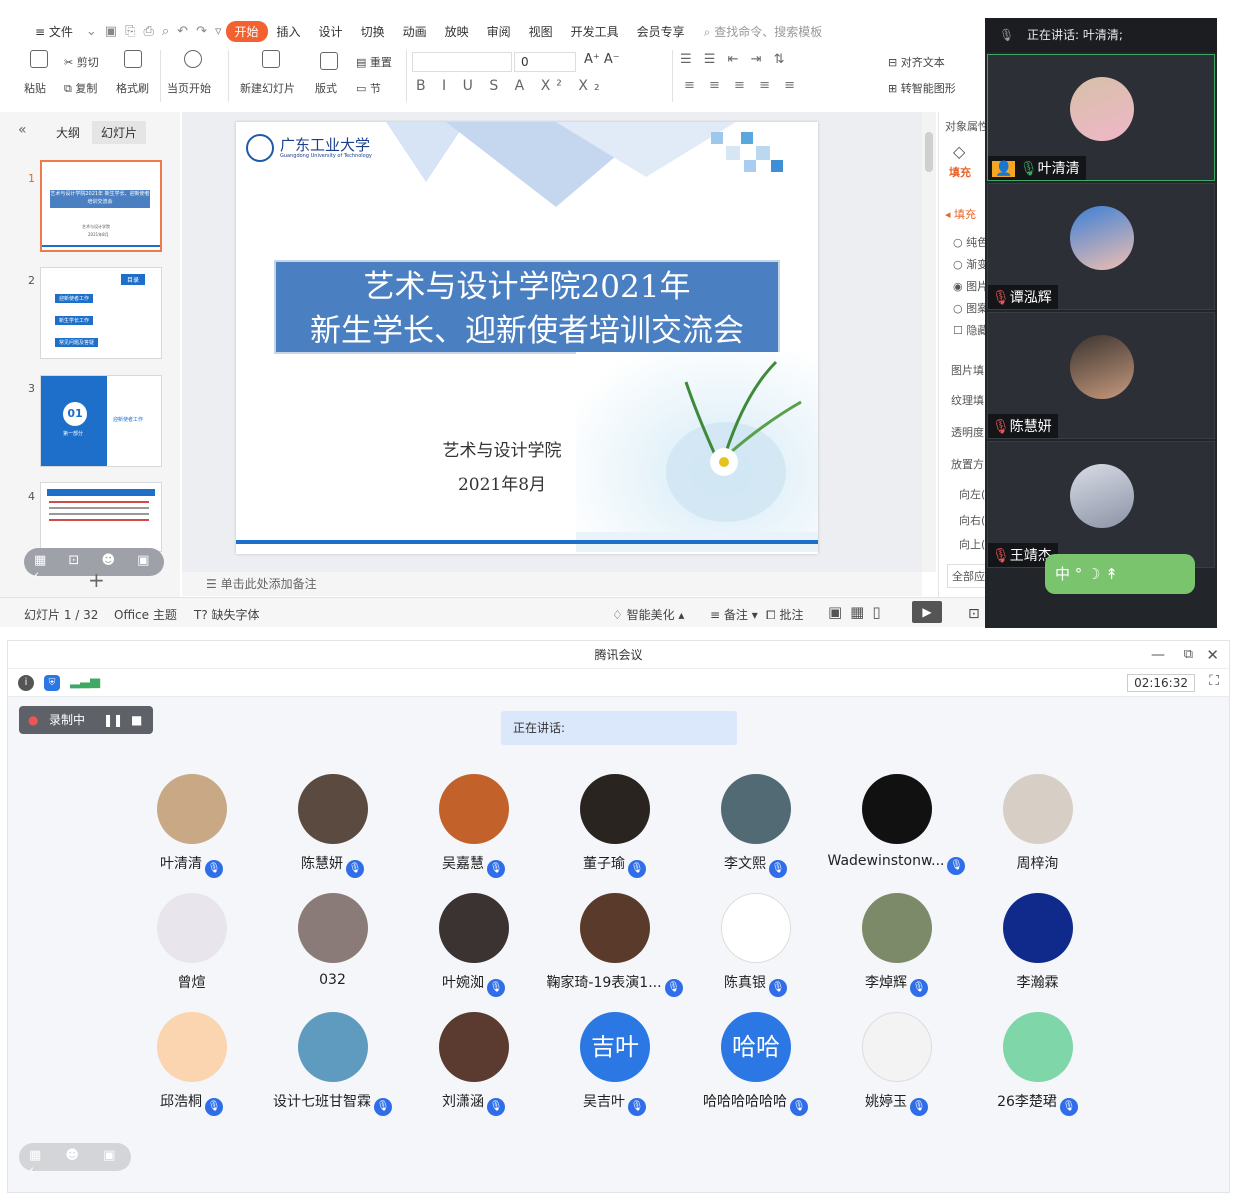 The image size is (1236, 1200). Describe the element at coordinates (332, 1064) in the screenshot. I see `participant-card: 设计七班甘智霖 🎙` at that location.